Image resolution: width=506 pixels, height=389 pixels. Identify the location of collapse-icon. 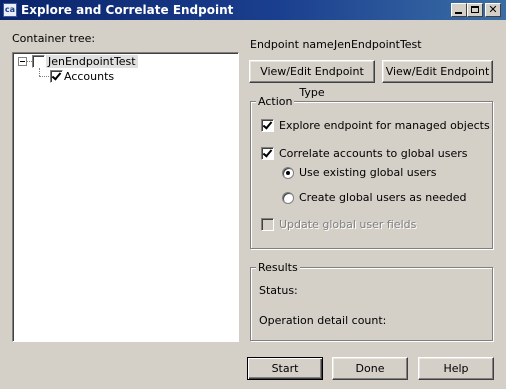
(22, 61).